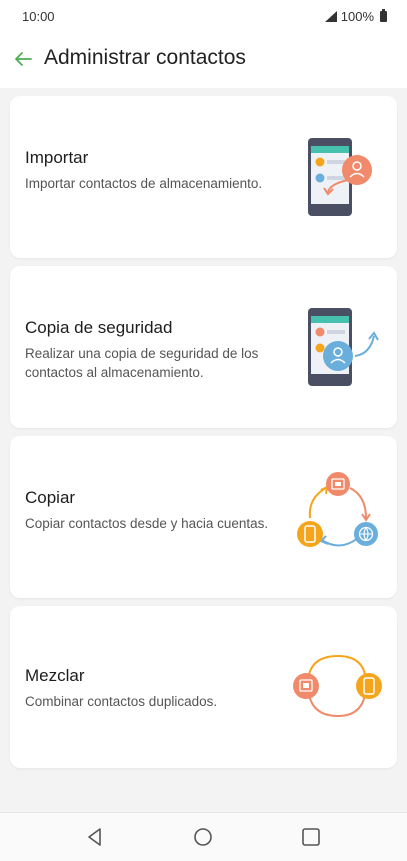 The image size is (407, 861). Describe the element at coordinates (330, 16) in the screenshot. I see `signal-icon` at that location.